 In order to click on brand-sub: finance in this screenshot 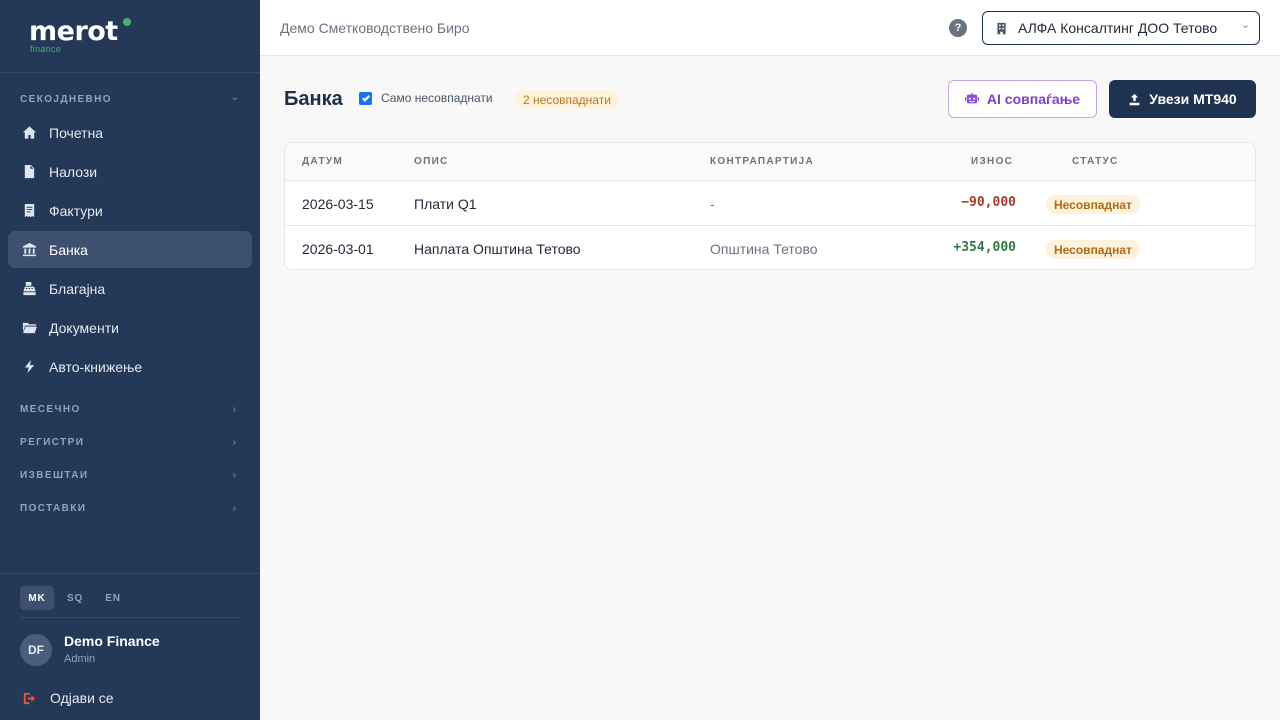, I will do `click(46, 49)`.